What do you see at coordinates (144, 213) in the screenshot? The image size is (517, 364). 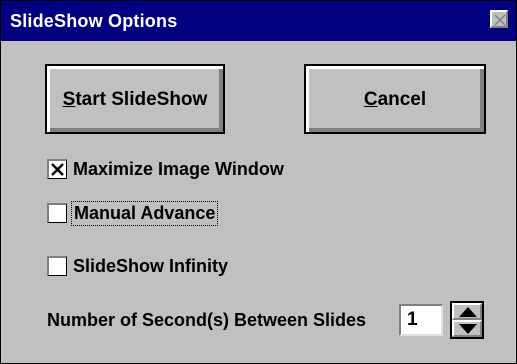 I see `manual-advance-label: Manual Advance` at bounding box center [144, 213].